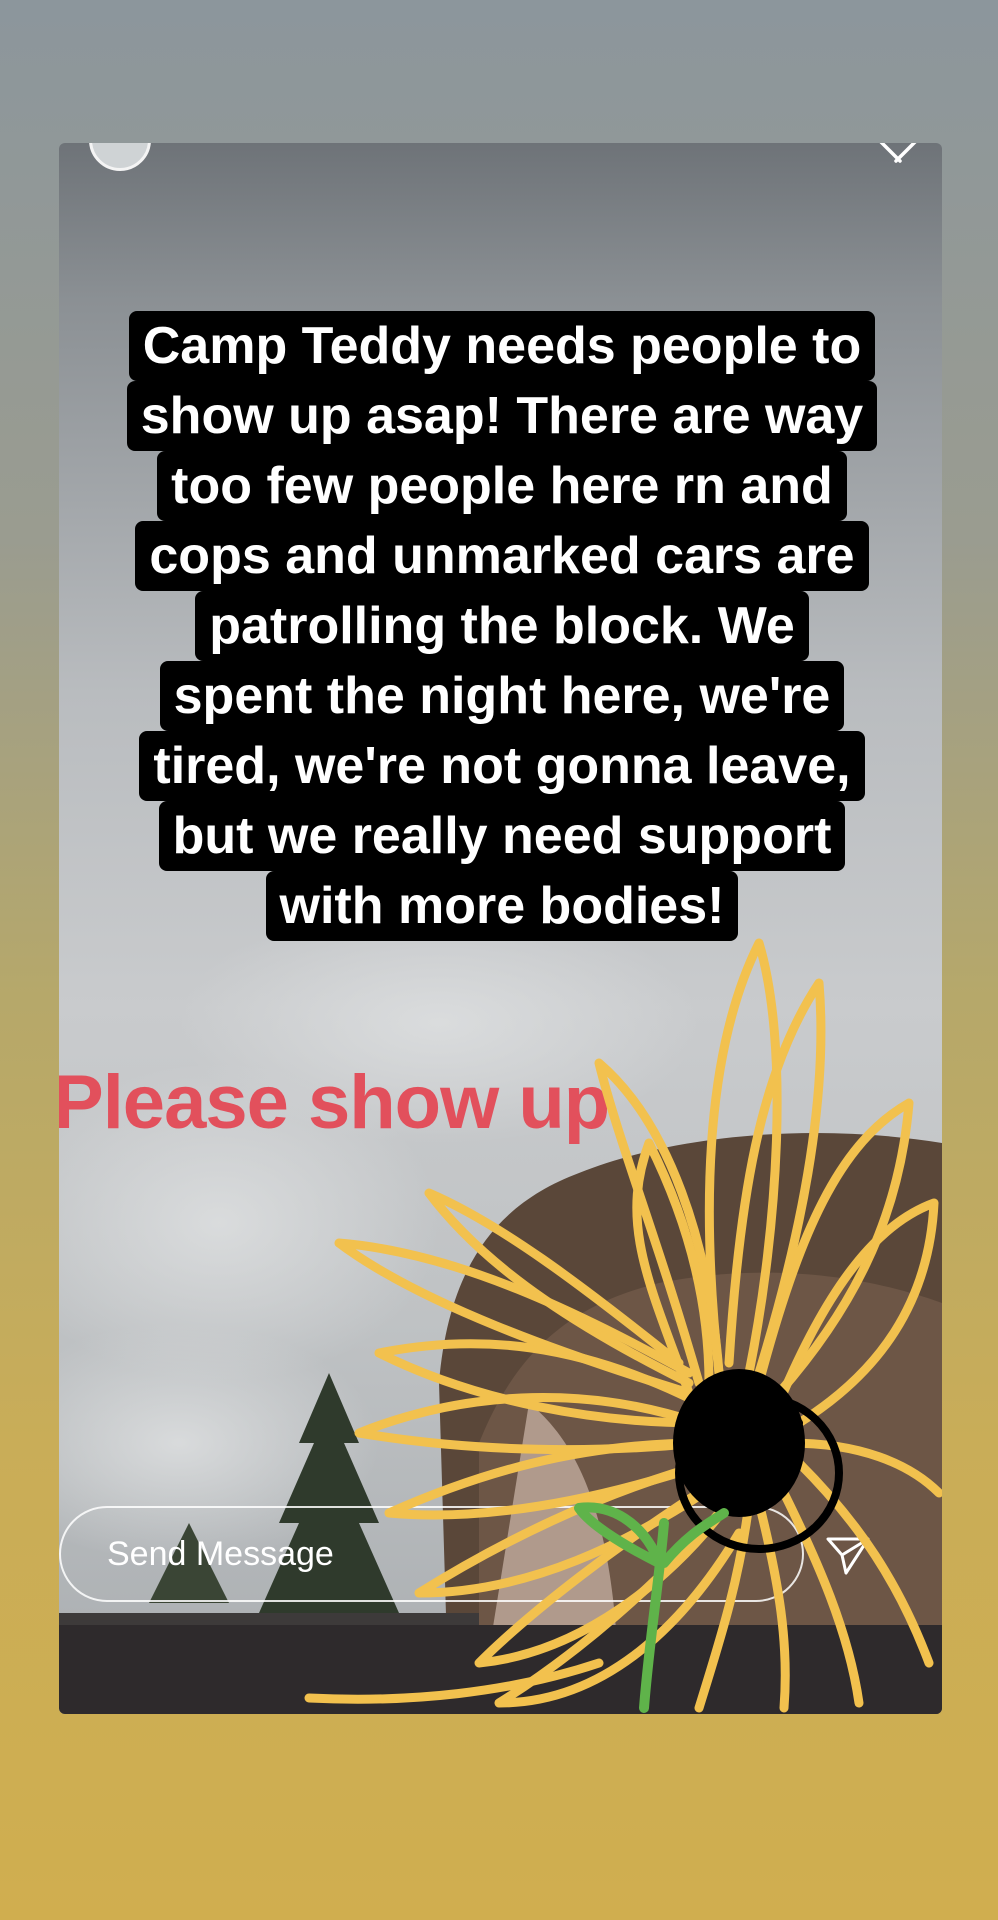  I want to click on caption-line: show up asap! There are way, so click(502, 416).